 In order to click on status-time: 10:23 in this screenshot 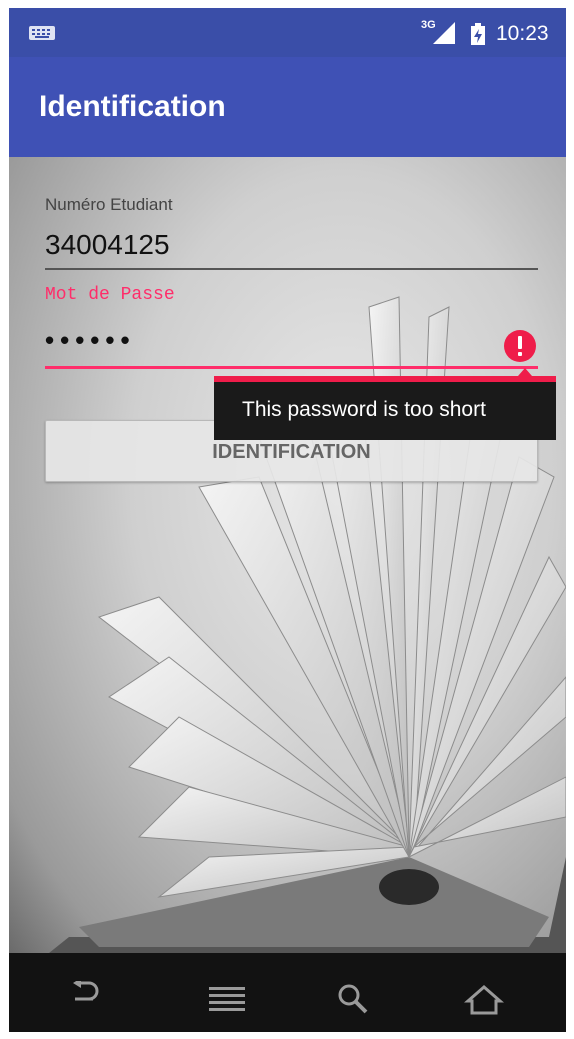, I will do `click(522, 33)`.